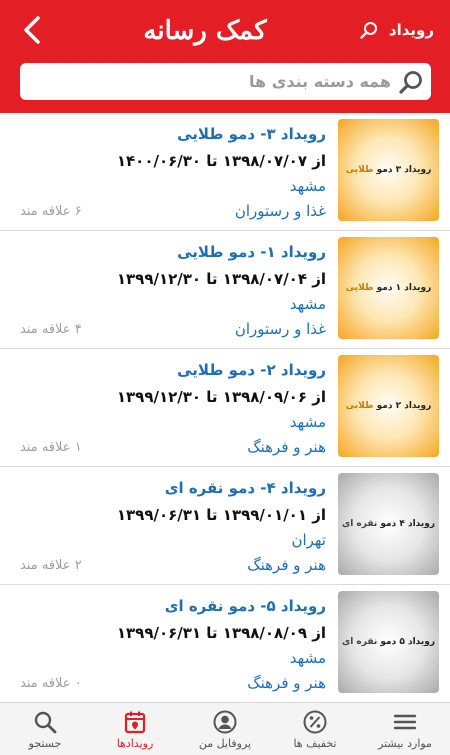 The width and height of the screenshot is (450, 755). Describe the element at coordinates (173, 565) in the screenshot. I see `event-meta-row: هنر و فرهنگ ۲ علاقه مند` at that location.